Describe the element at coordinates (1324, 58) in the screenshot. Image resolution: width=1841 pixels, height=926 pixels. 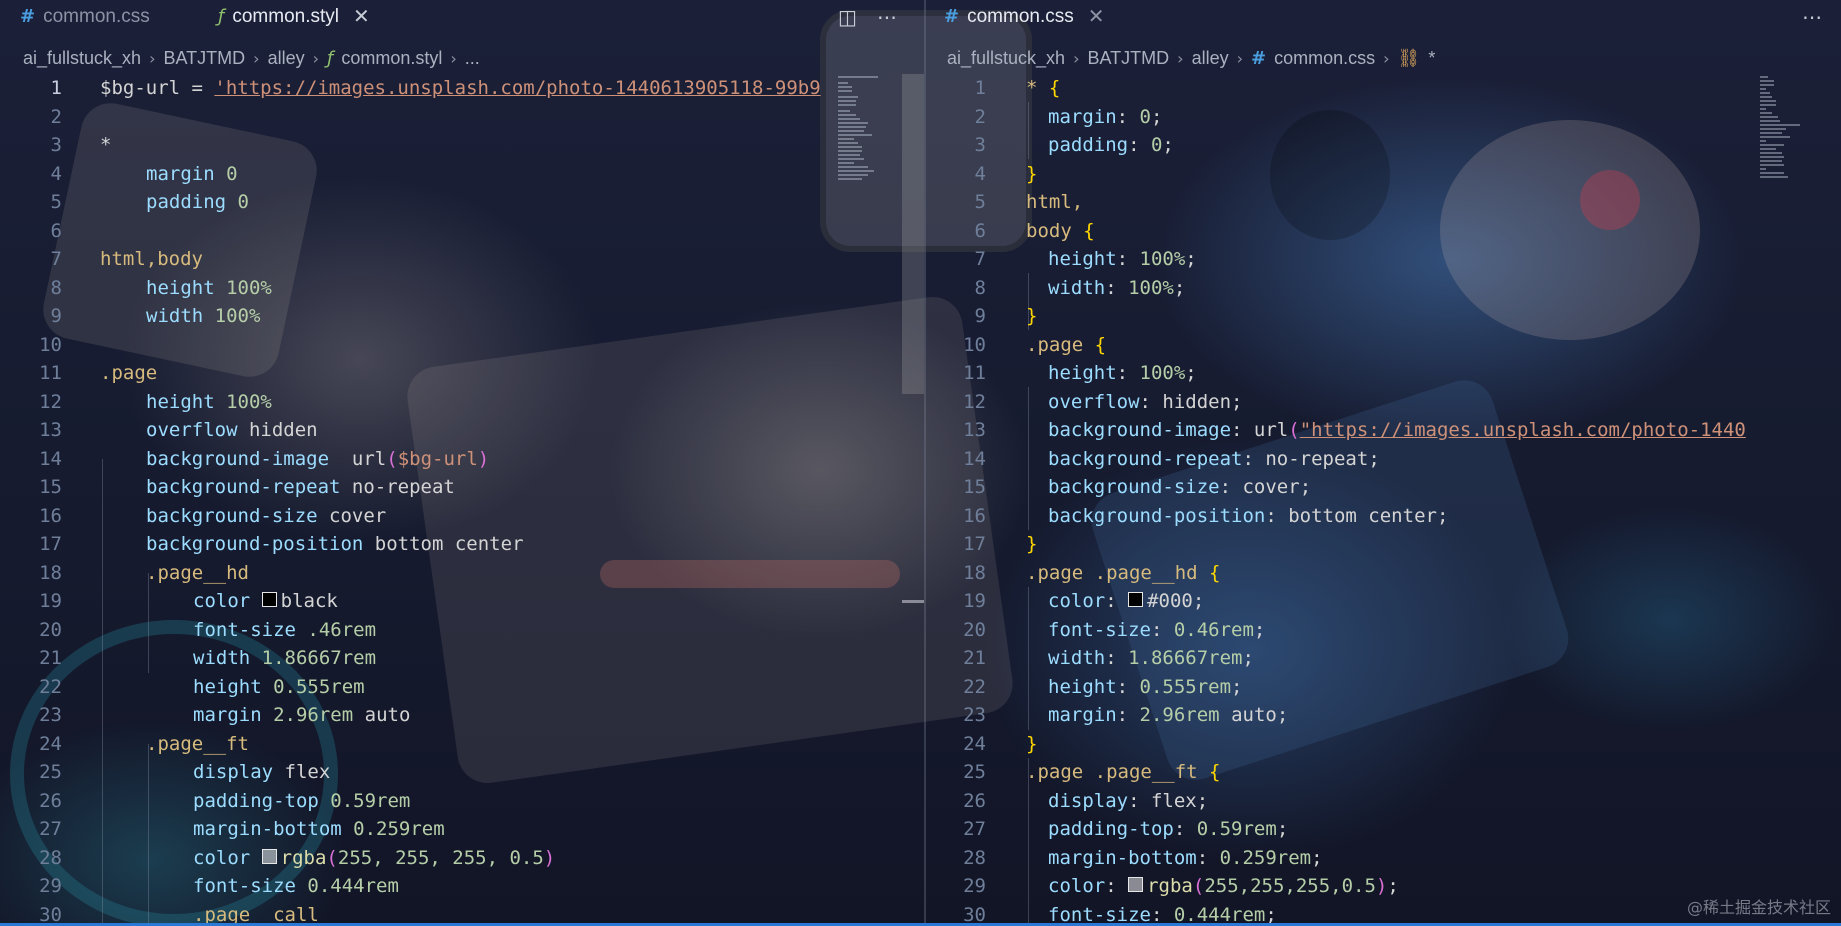
I see `breadcrumb-item: common.css` at that location.